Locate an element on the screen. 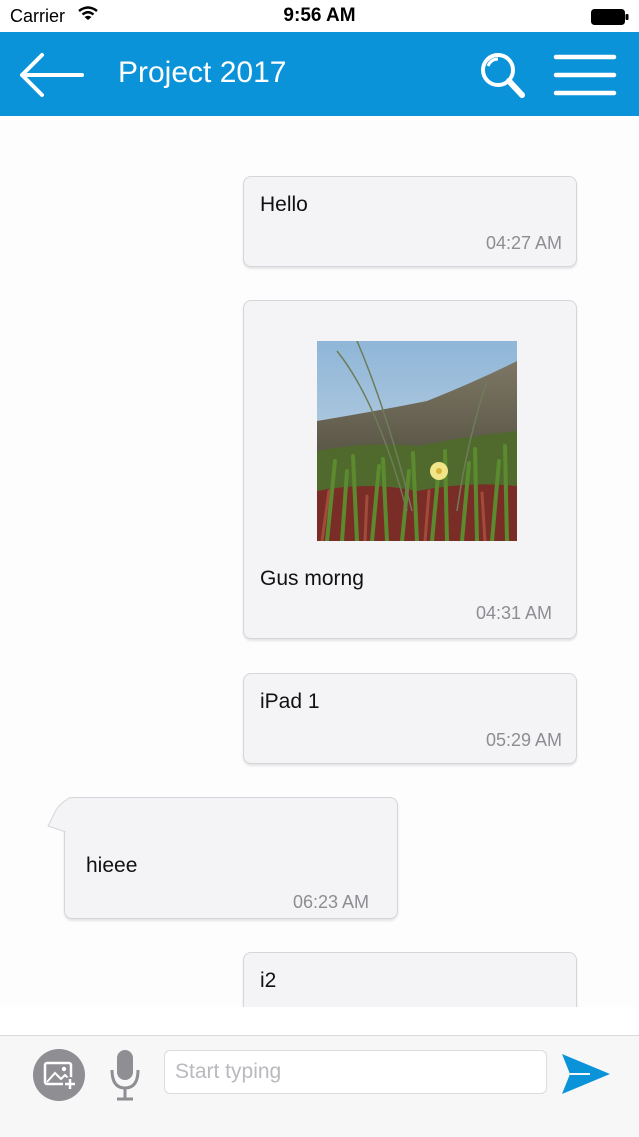 Image resolution: width=639 pixels, height=1137 pixels. message-time: 05:29 AM is located at coordinates (523, 740).